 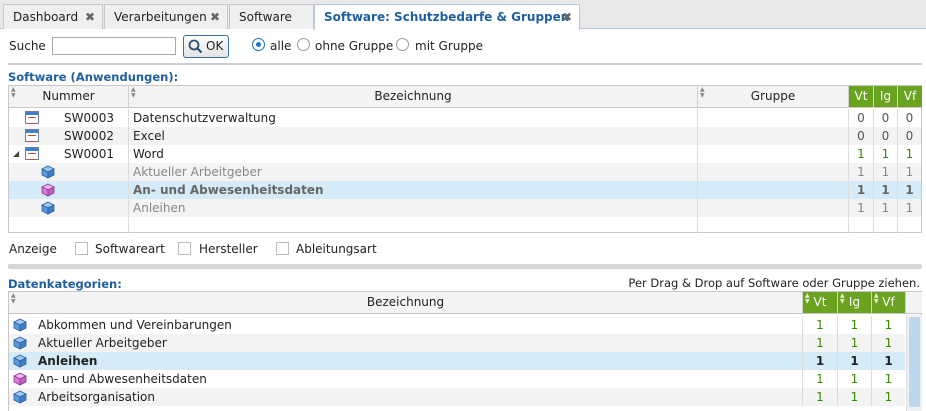 What do you see at coordinates (166, 16) in the screenshot?
I see `tab-verarbeitungen: Verarbeitungen ✖` at bounding box center [166, 16].